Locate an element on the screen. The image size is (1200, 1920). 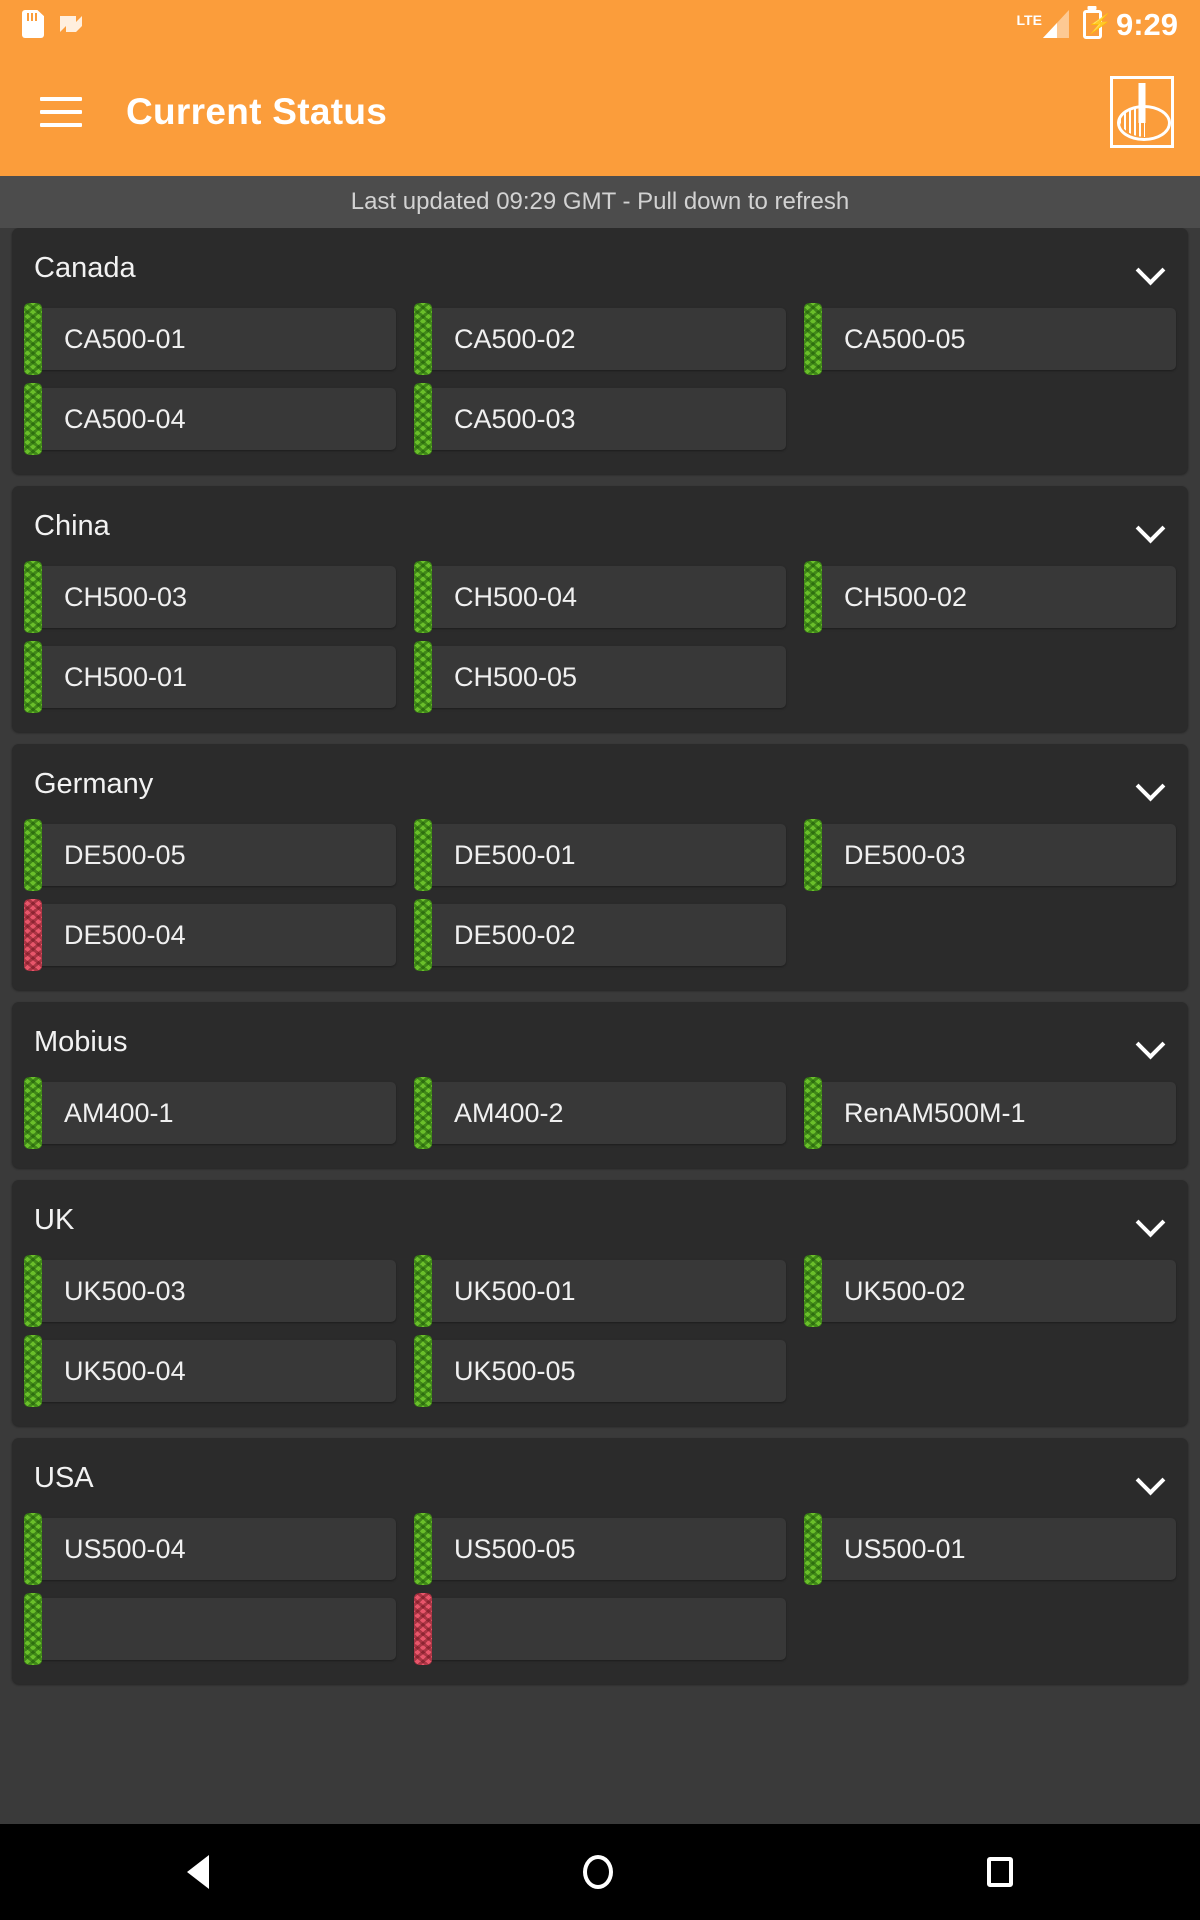
machine-card: CH500-03 is located at coordinates (210, 597).